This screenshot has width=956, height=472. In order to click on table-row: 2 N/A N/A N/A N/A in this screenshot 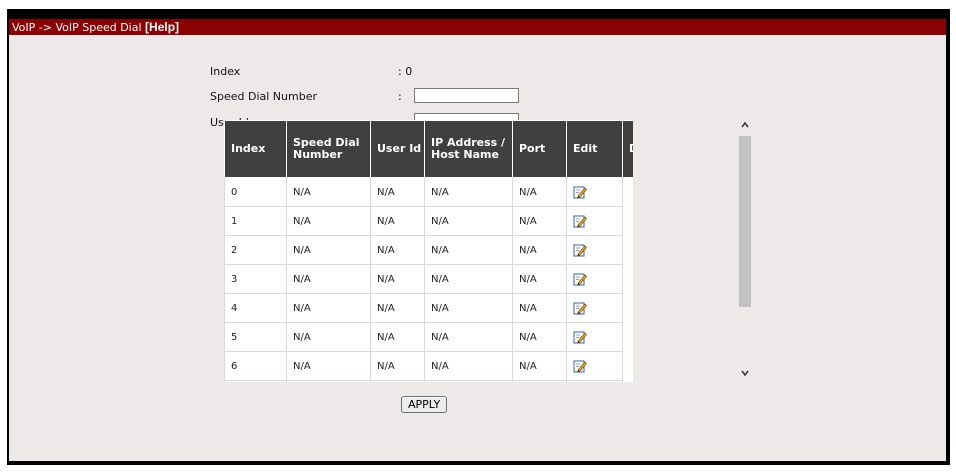, I will do `click(428, 250)`.